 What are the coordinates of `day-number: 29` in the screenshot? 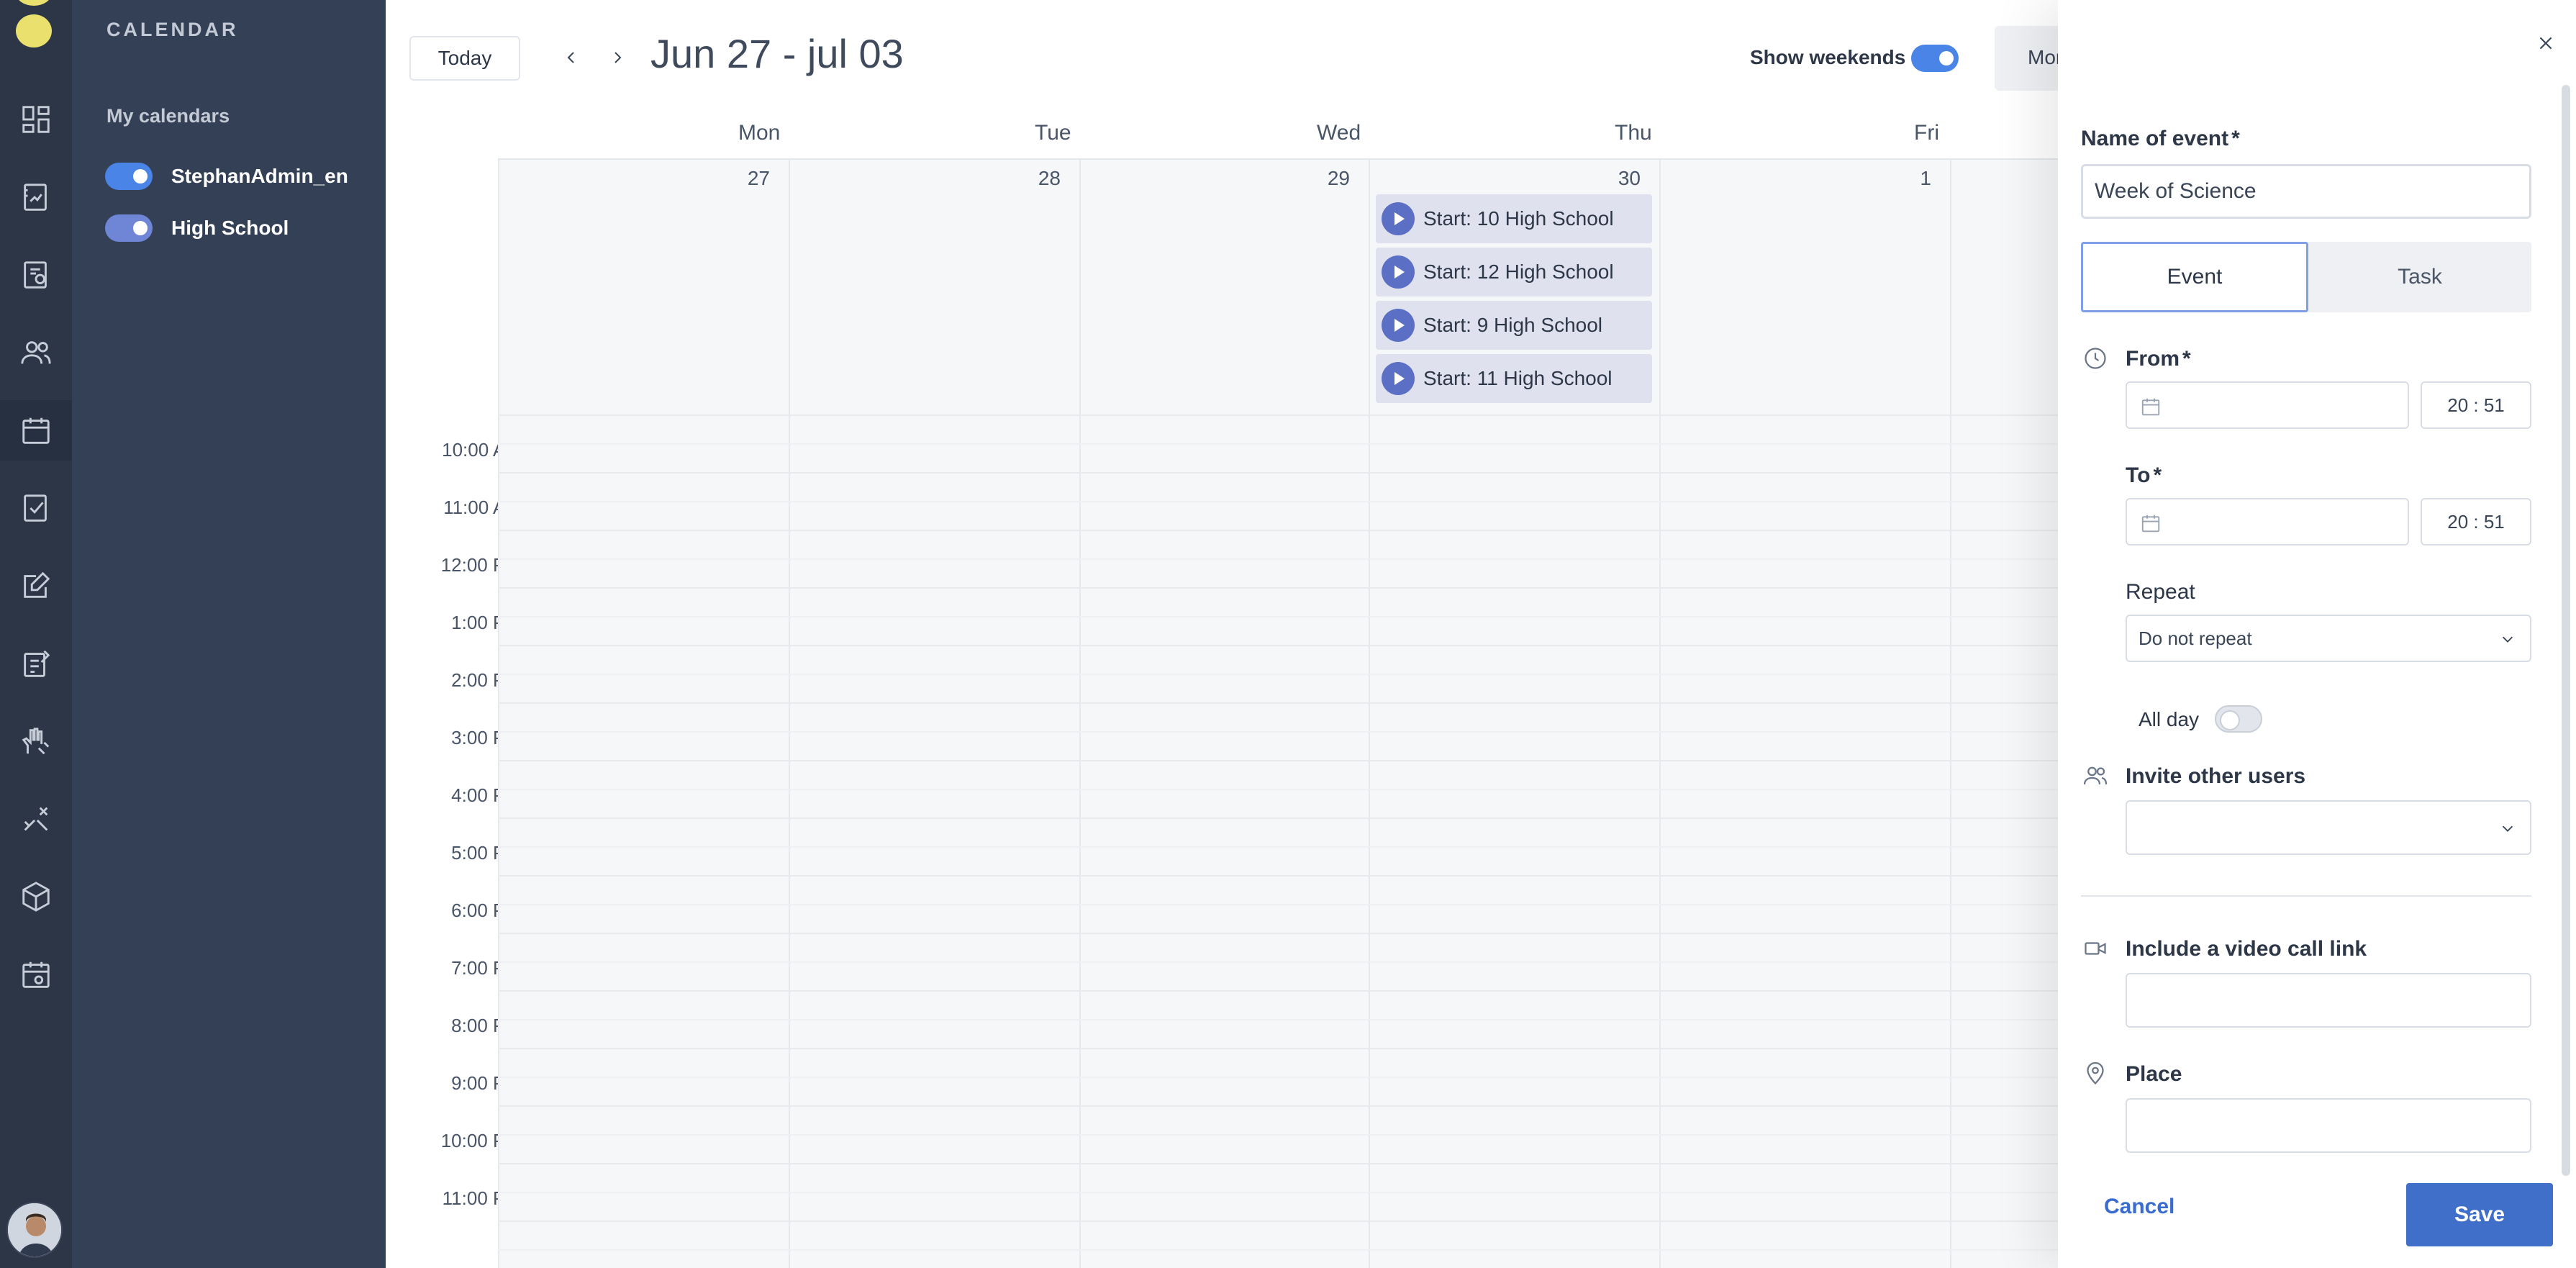 It's located at (1338, 178).